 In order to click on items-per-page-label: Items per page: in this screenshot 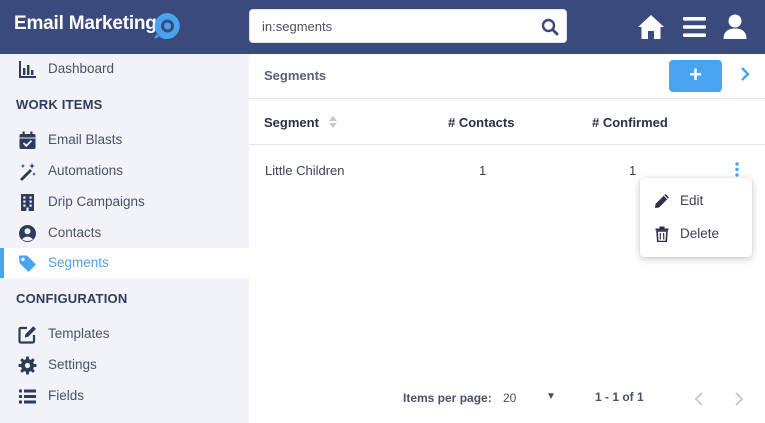, I will do `click(447, 398)`.